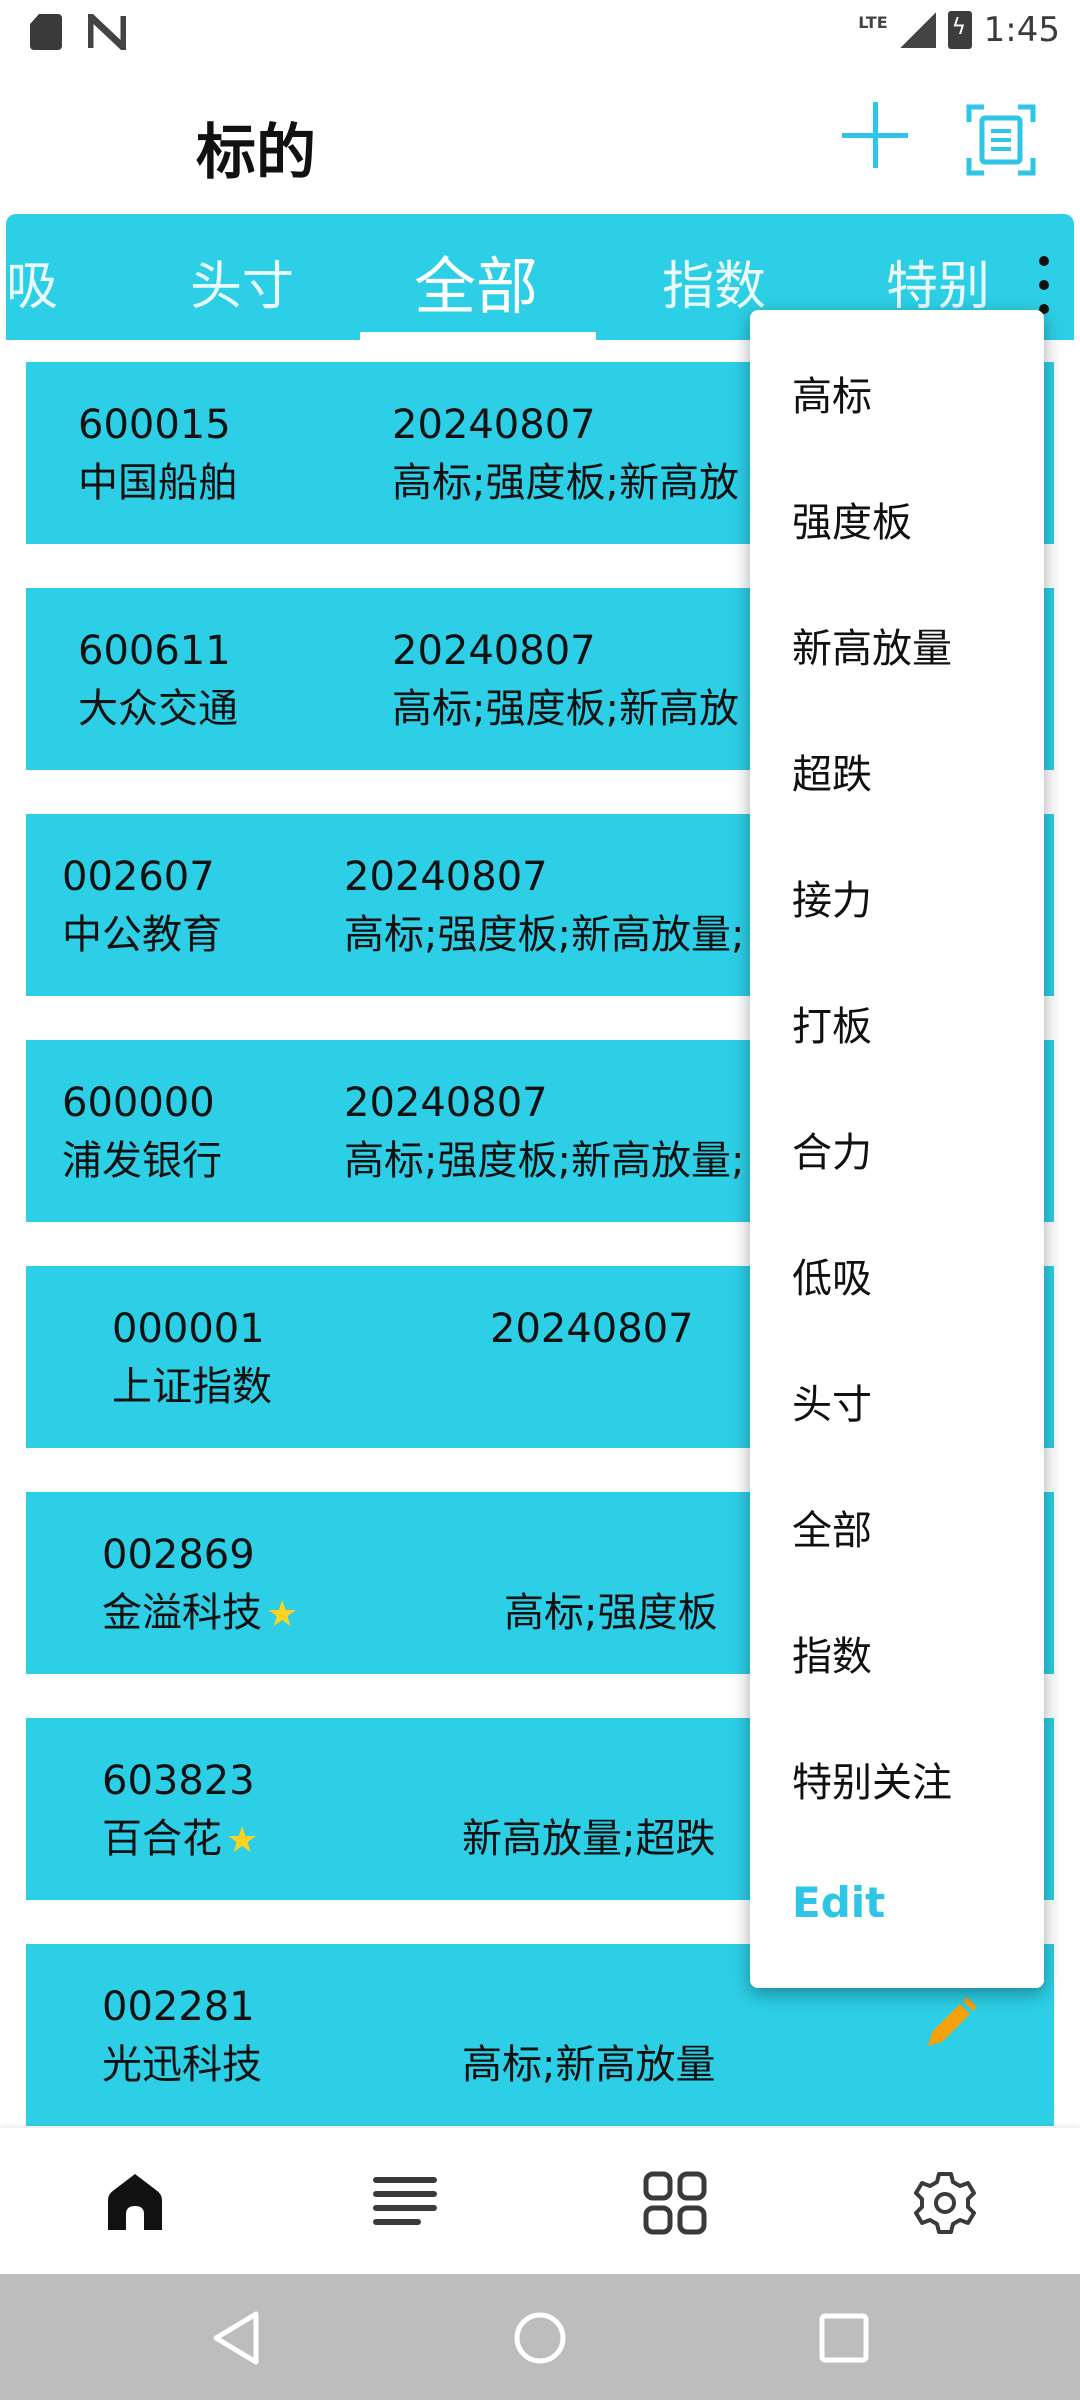 The height and width of the screenshot is (2400, 1080). What do you see at coordinates (1044, 285) in the screenshot?
I see `more-options-icon` at bounding box center [1044, 285].